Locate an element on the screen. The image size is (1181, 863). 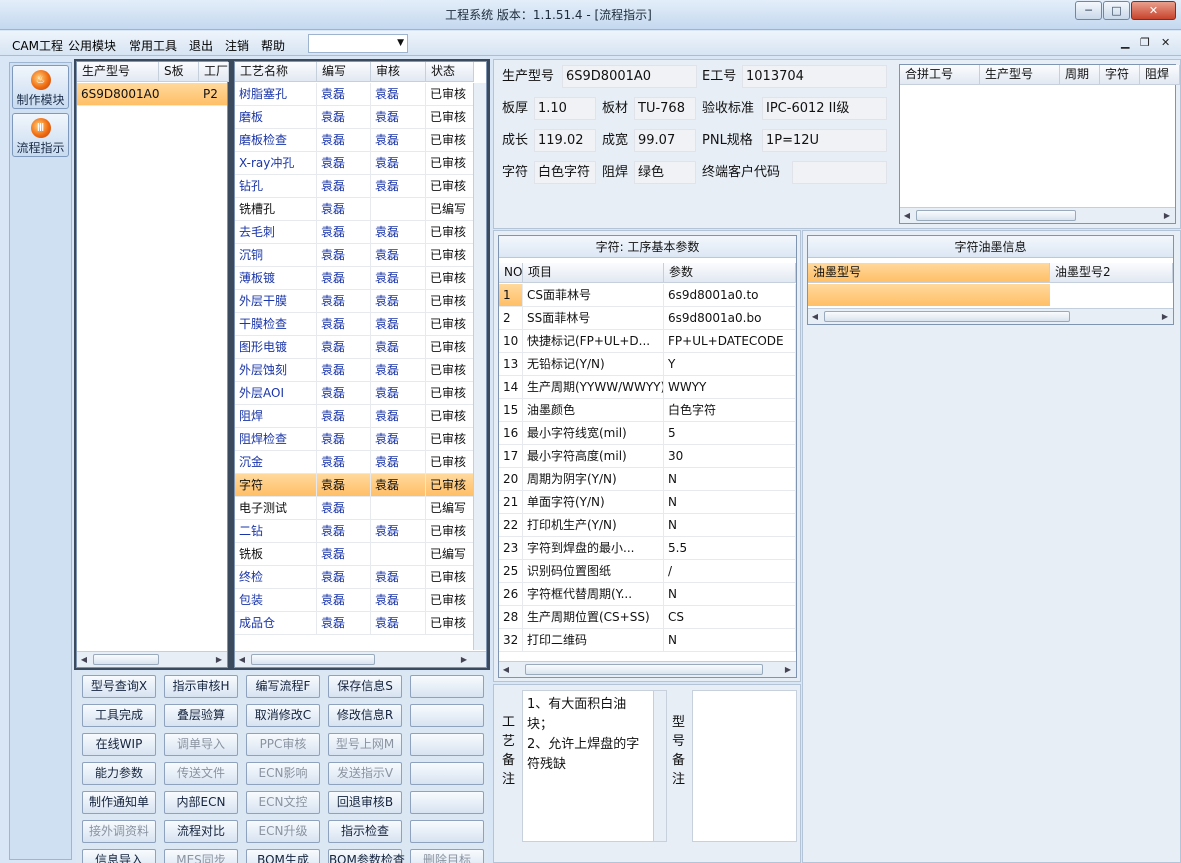
table-row: 铣板 袁磊 已编写 is located at coordinates (354, 554).